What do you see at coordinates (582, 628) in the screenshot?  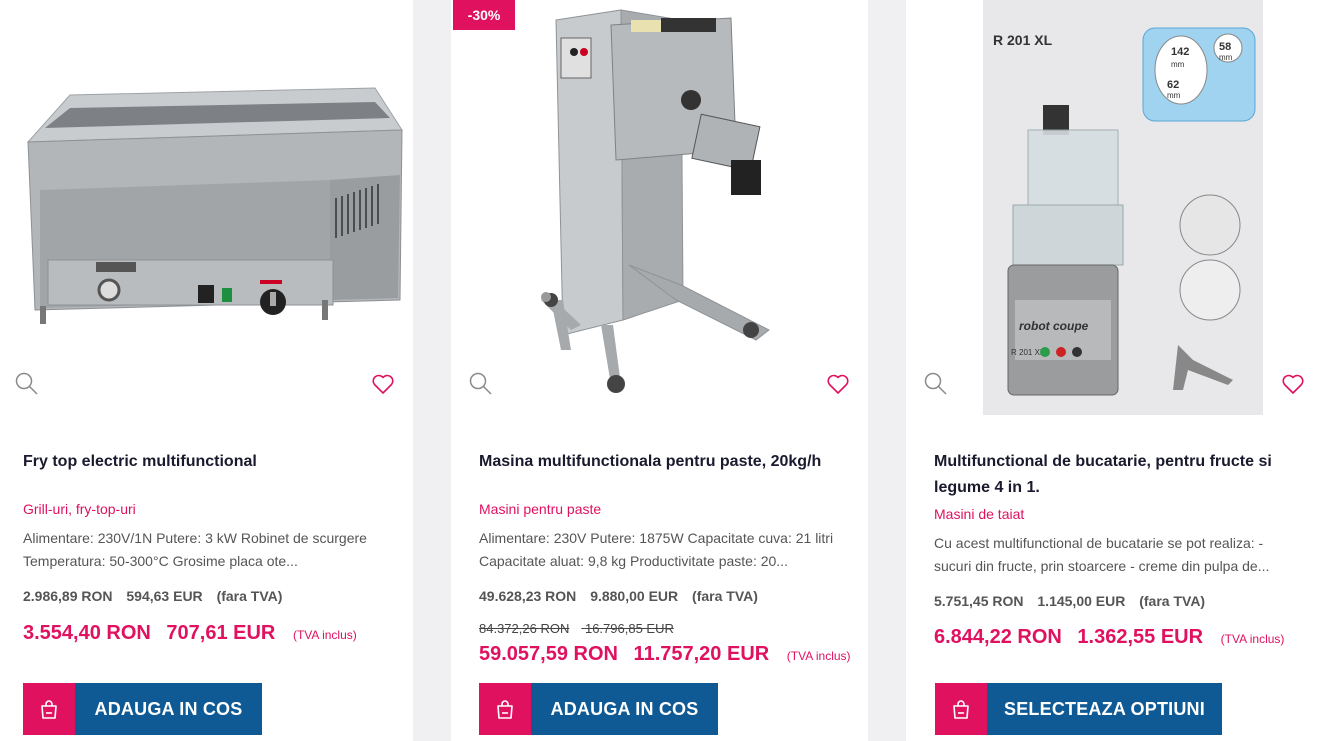 I see `price-old: 84.372,26 RON 16.796,85 EUR` at bounding box center [582, 628].